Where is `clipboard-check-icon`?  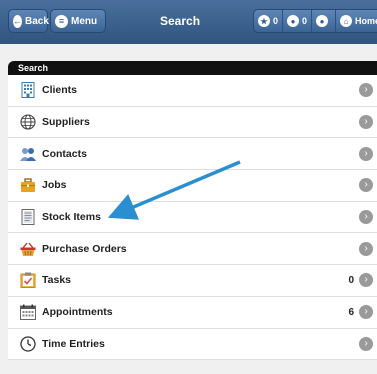
clipboard-check-icon is located at coordinates (28, 280).